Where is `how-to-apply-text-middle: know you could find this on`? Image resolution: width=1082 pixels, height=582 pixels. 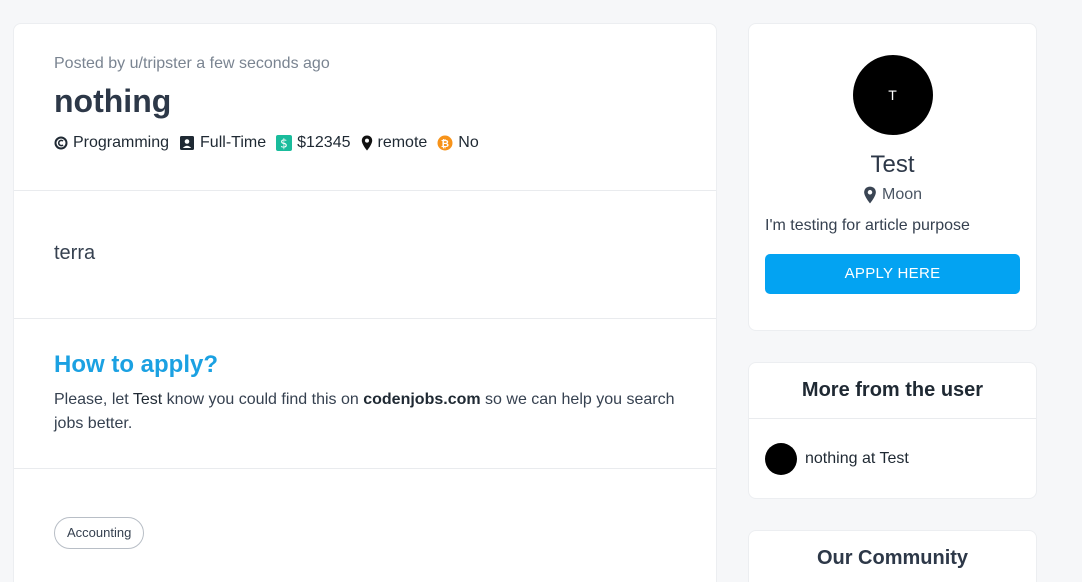 how-to-apply-text-middle: know you could find this on is located at coordinates (263, 399).